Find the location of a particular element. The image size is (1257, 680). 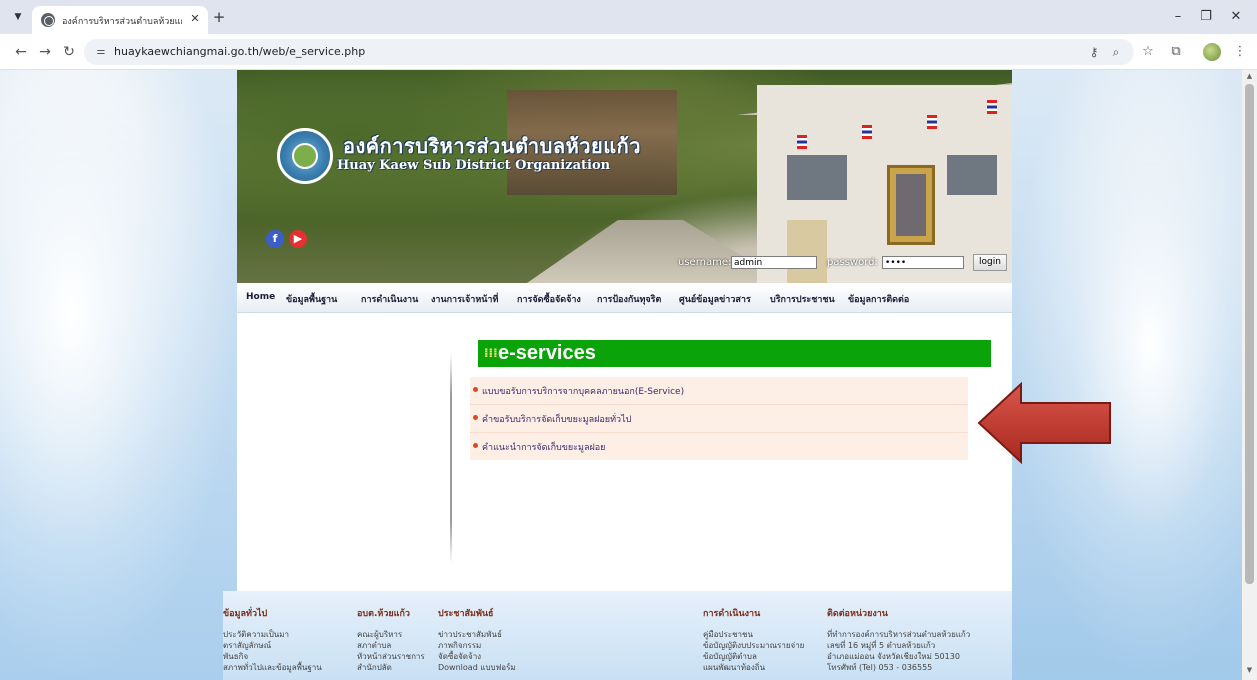

footer-link: Download แบบฟอร์ม is located at coordinates (477, 667).